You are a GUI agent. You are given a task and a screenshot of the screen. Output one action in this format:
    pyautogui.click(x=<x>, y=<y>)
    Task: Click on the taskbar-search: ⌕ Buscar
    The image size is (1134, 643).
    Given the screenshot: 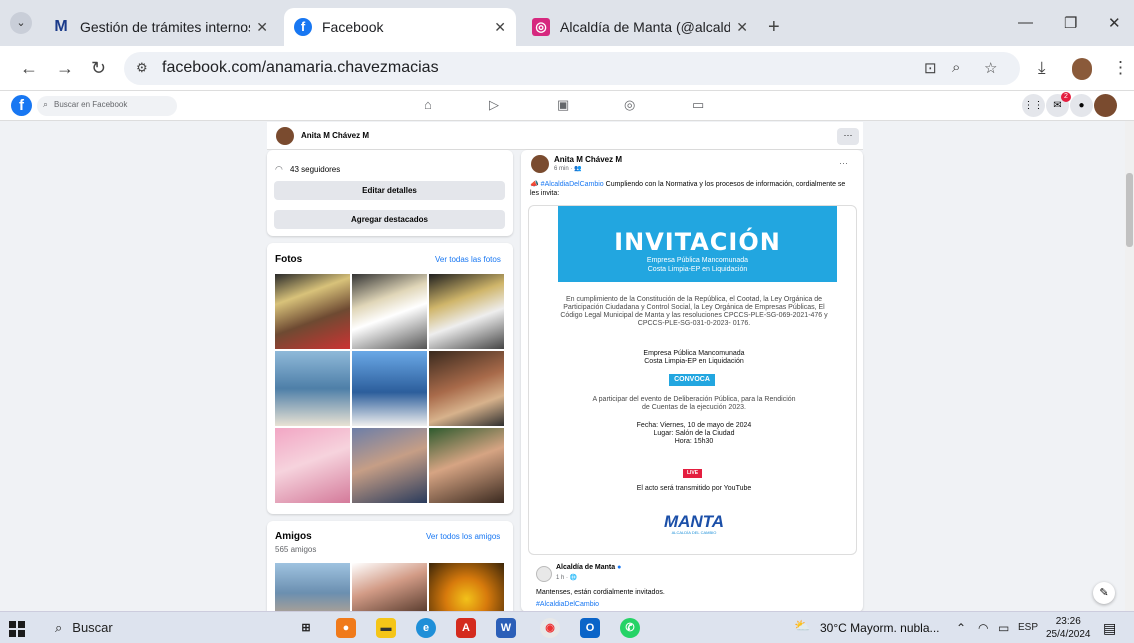 What is the action you would take?
    pyautogui.click(x=84, y=628)
    